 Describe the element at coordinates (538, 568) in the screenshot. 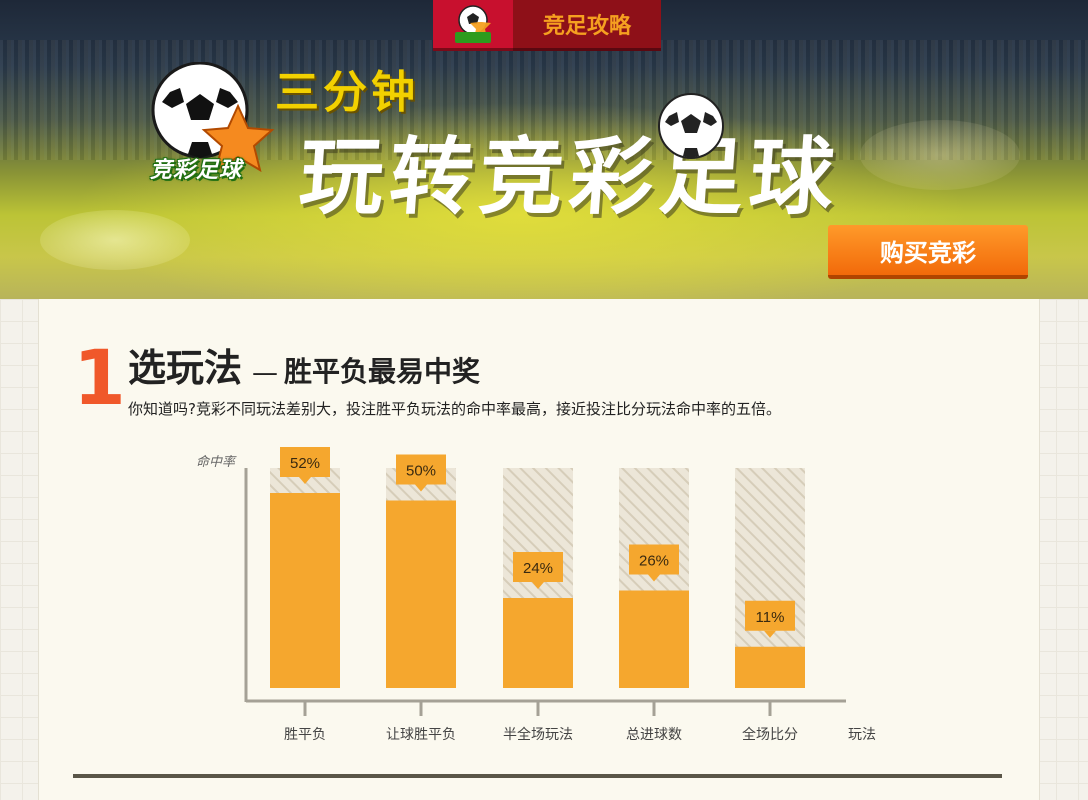

I see `data-label: 24%` at that location.